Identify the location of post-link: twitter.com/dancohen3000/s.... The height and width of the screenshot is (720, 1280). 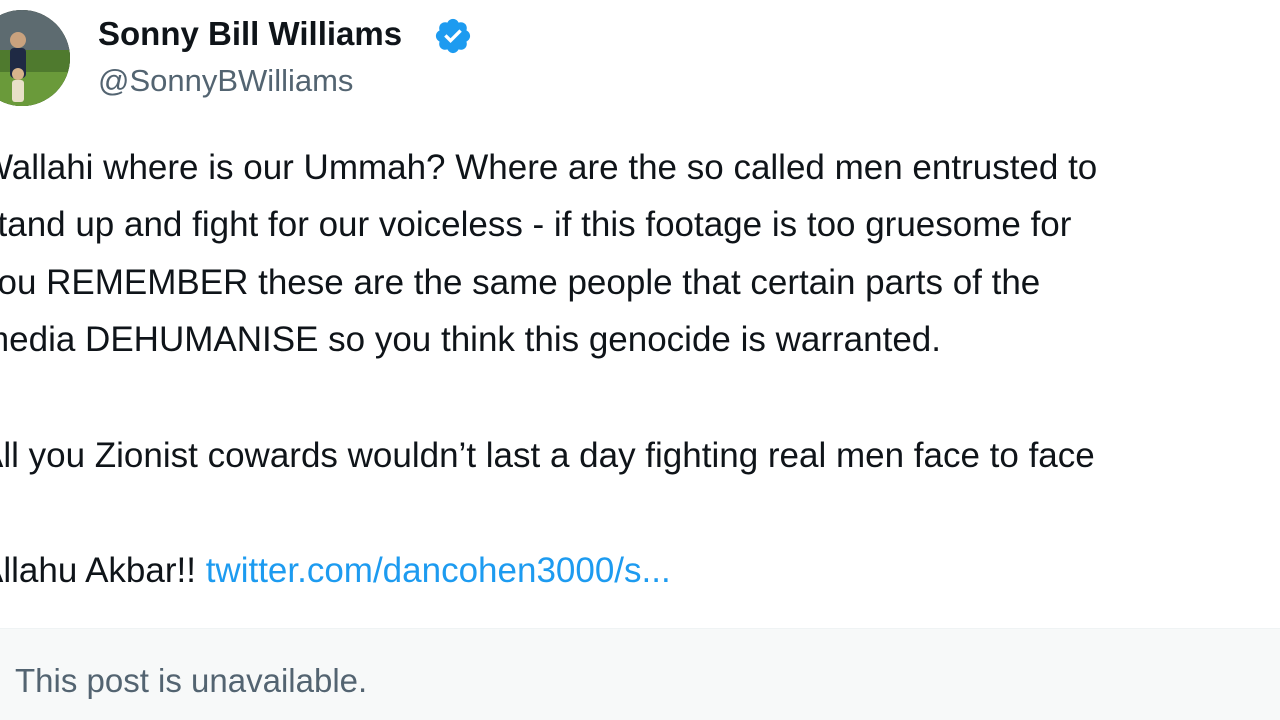
(438, 570).